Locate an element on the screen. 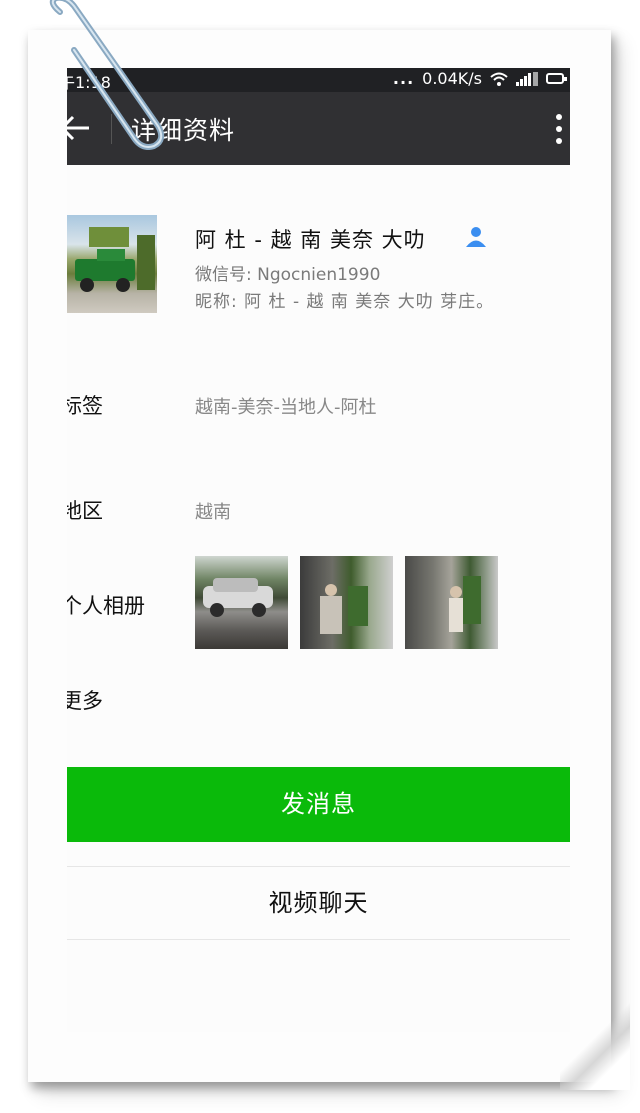 The height and width of the screenshot is (1113, 640). network-speed: 0.04K/s is located at coordinates (452, 78).